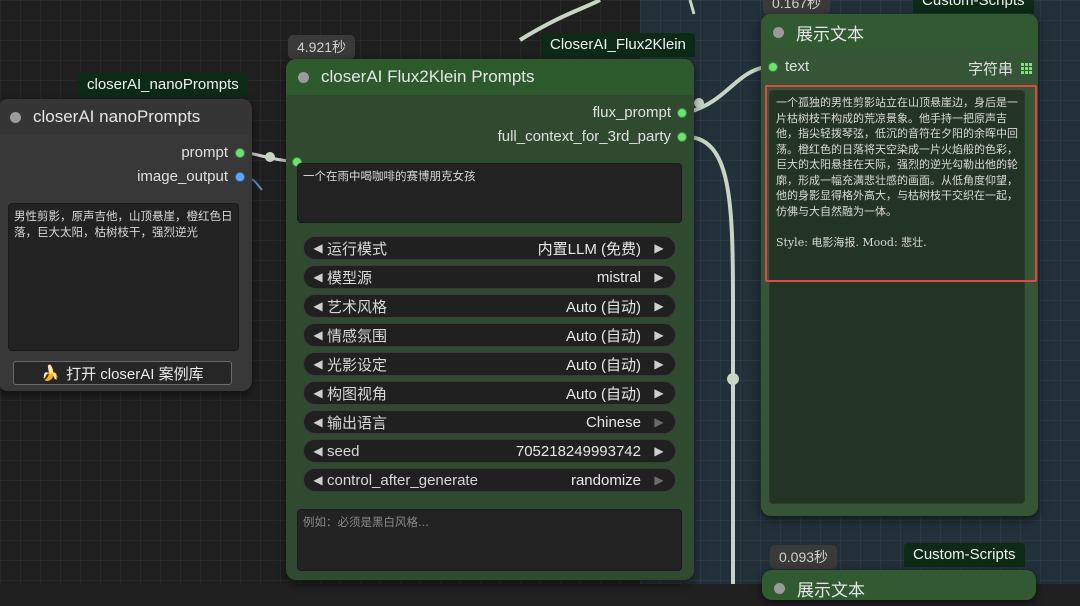  I want to click on flux-input-textarea: 一个在雨中喝咖啡的赛博朋克女孩, so click(489, 193).